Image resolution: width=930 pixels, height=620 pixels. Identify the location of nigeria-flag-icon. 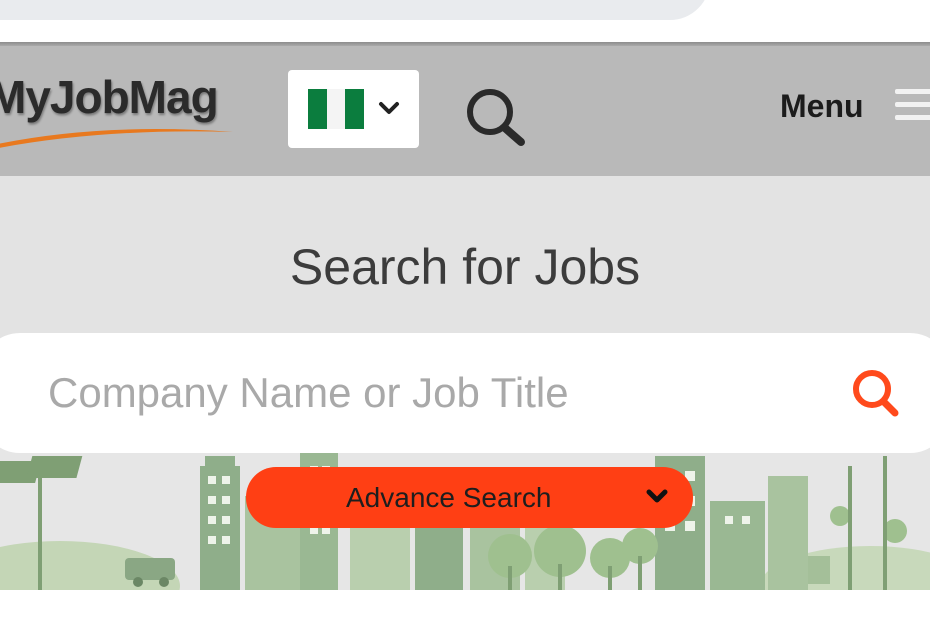
(336, 109).